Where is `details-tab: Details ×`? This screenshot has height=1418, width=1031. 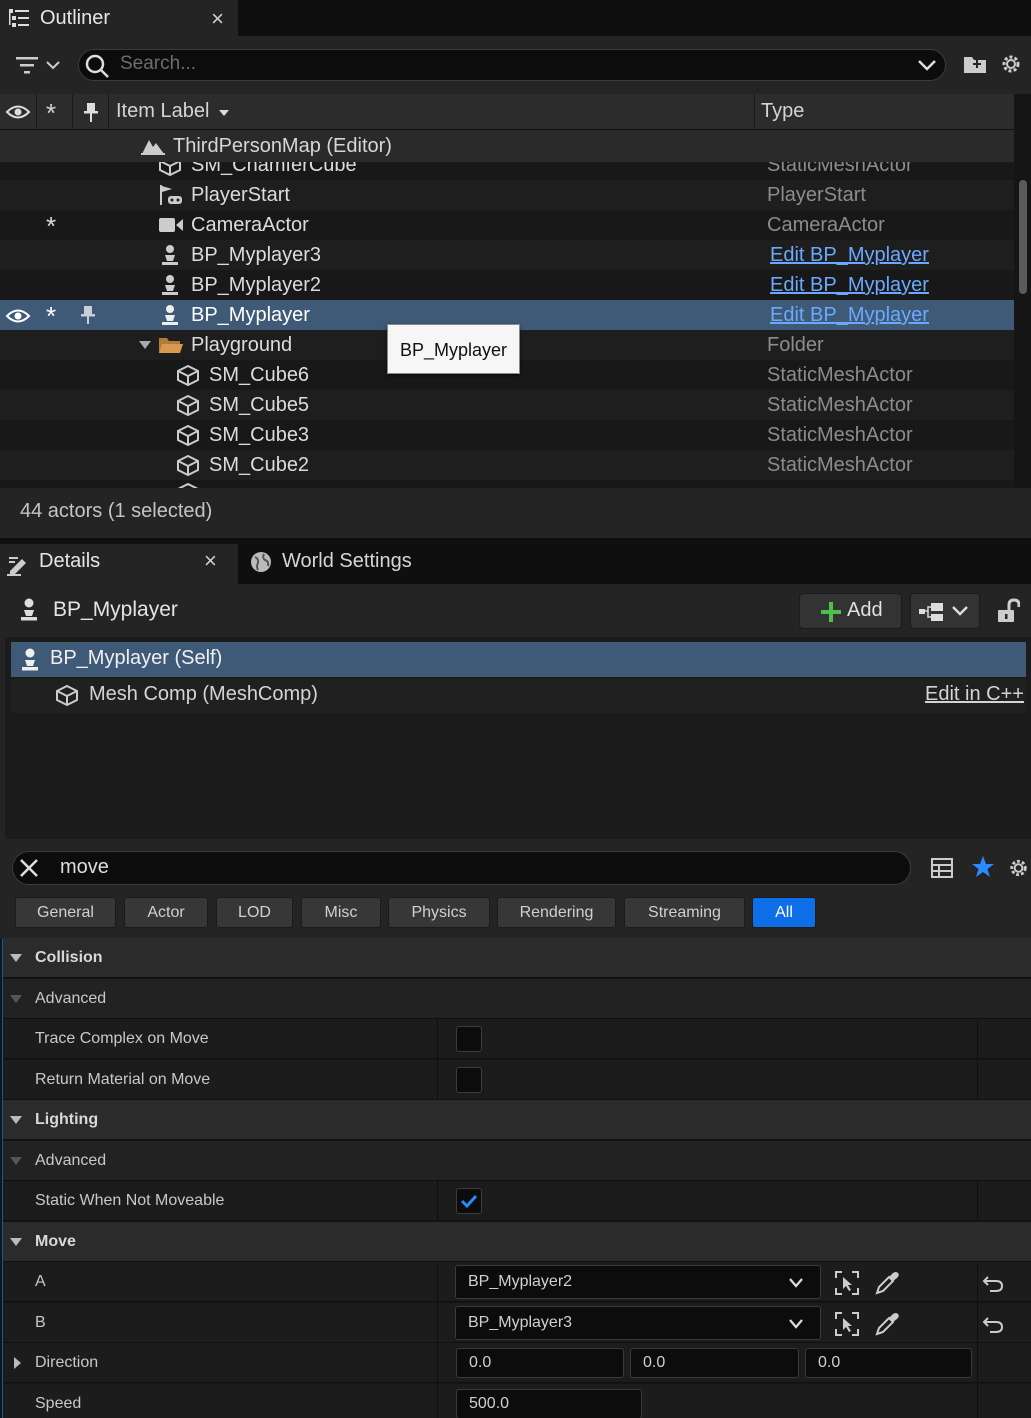
details-tab: Details × is located at coordinates (119, 564).